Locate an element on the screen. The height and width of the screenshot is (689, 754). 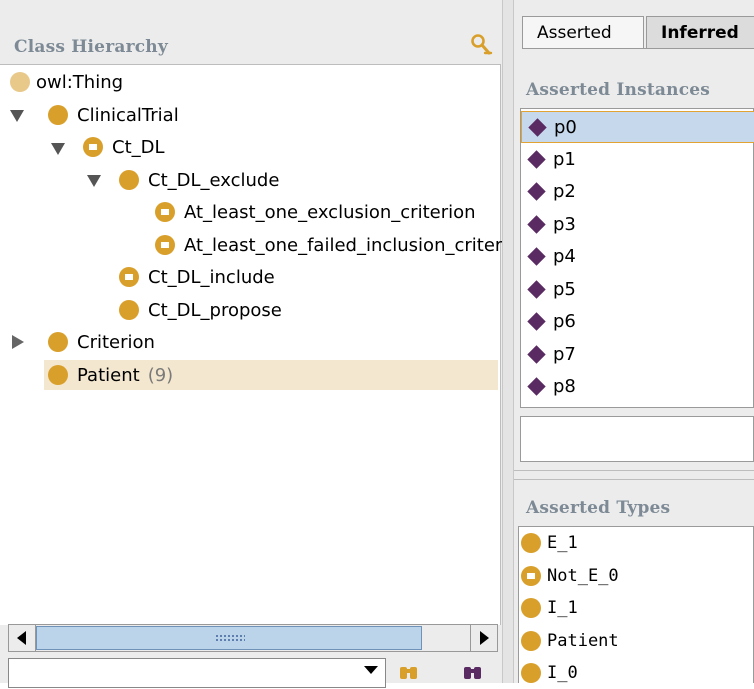
type-label: I_0 is located at coordinates (562, 673).